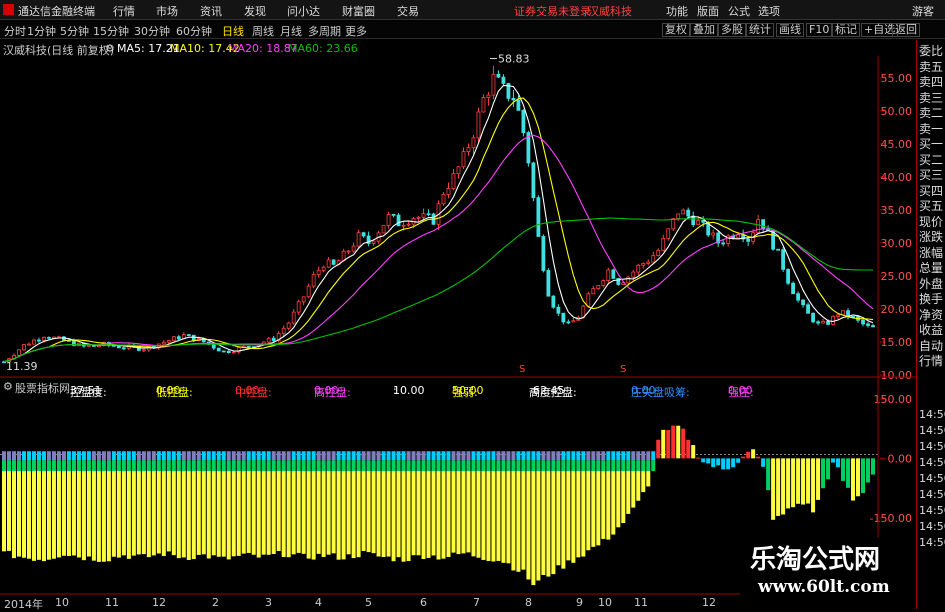  What do you see at coordinates (897, 78) in the screenshot?
I see `price-tick-label: 55.00` at bounding box center [897, 78].